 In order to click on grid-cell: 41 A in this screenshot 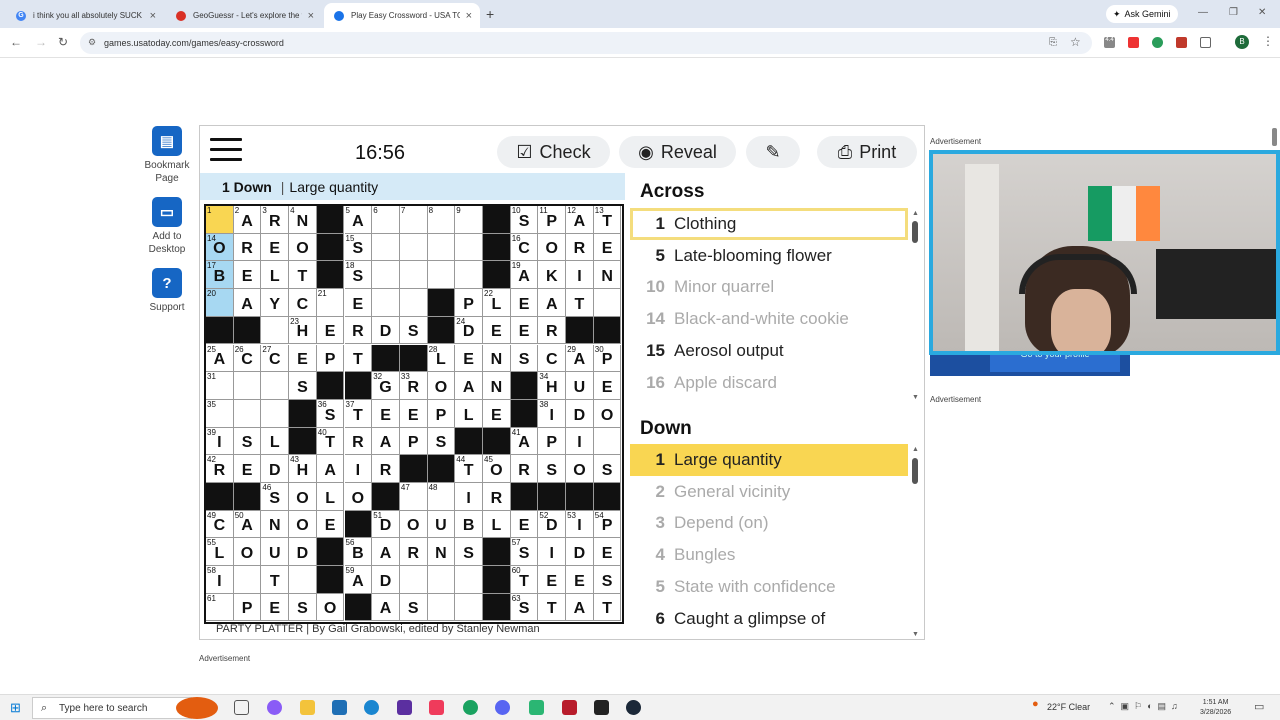, I will do `click(524, 441)`.